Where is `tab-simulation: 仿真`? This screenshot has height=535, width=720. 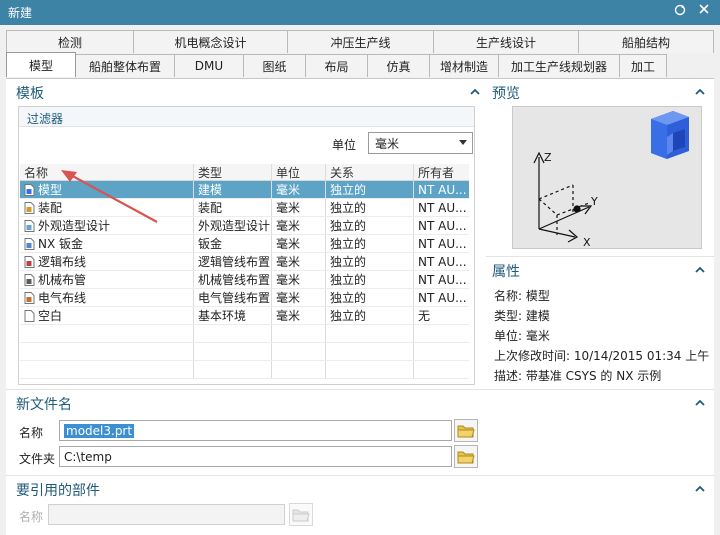 tab-simulation: 仿真 is located at coordinates (398, 65).